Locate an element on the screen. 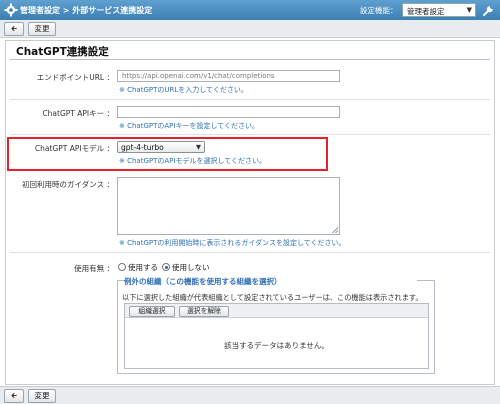 This screenshot has height=404, width=500. apikey-input is located at coordinates (228, 112).